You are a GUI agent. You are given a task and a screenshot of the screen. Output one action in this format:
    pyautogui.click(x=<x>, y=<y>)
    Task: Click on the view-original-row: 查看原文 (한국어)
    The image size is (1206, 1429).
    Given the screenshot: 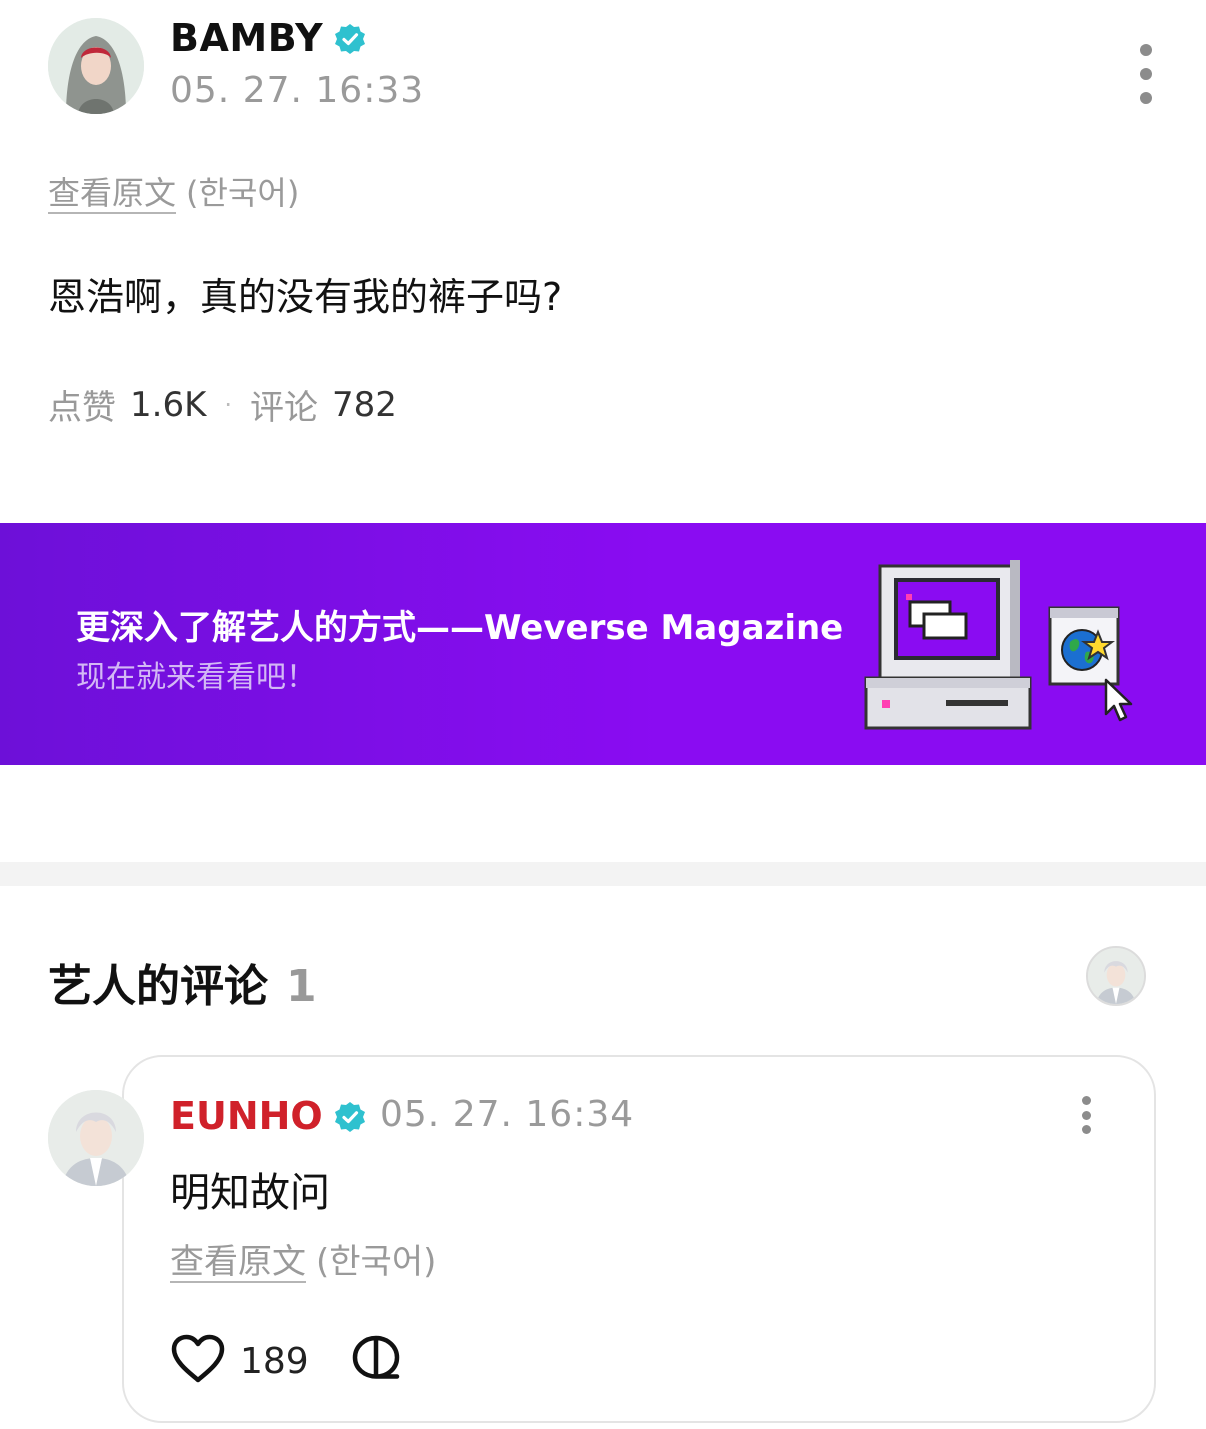 What is the action you would take?
    pyautogui.click(x=173, y=191)
    